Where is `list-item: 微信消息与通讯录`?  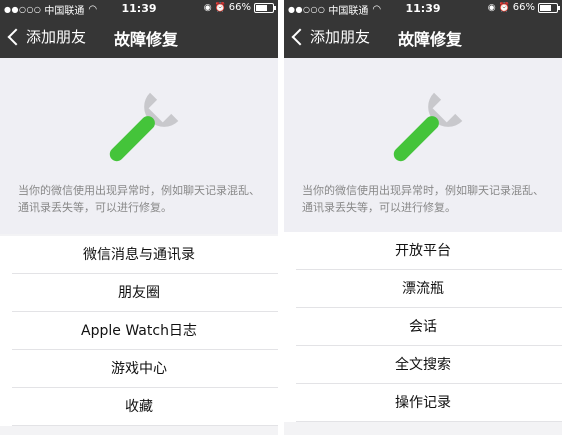 list-item: 微信消息与通讯录 is located at coordinates (139, 255).